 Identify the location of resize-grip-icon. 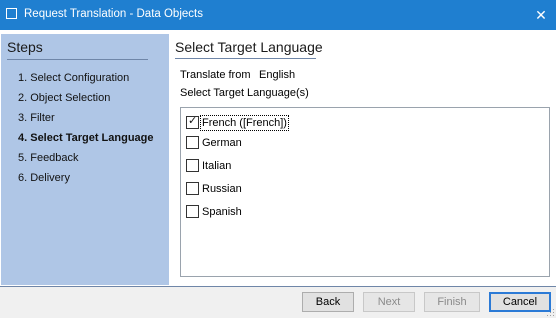
(551, 313).